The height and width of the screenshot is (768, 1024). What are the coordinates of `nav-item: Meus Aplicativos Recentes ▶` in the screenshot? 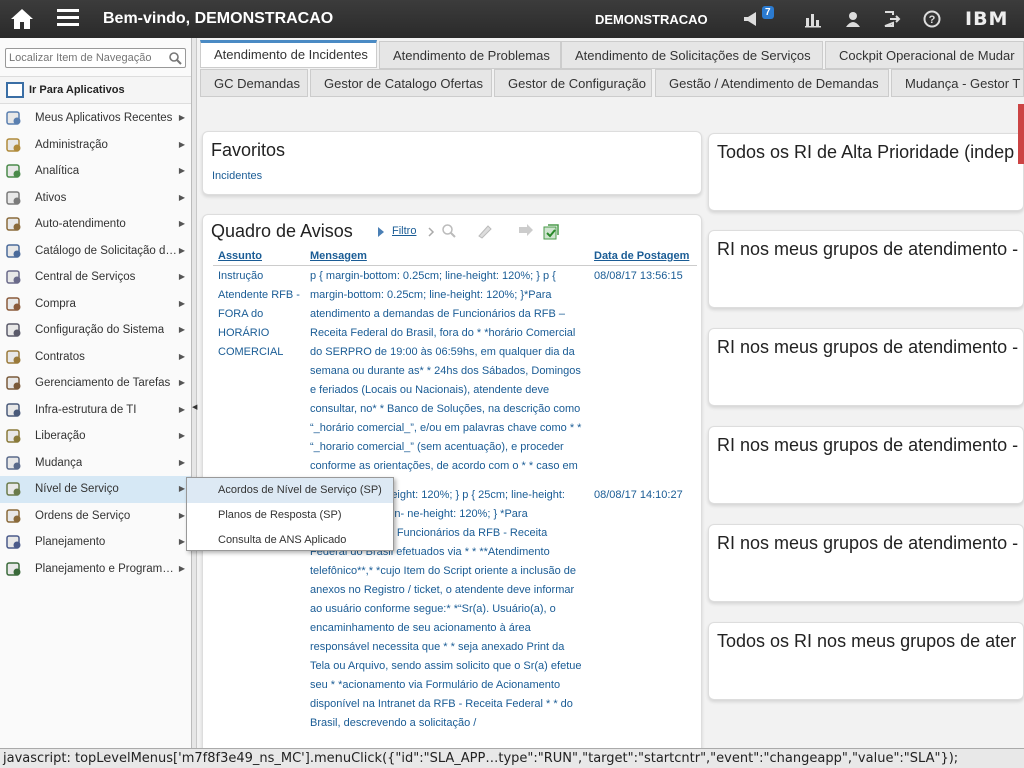 It's located at (95, 118).